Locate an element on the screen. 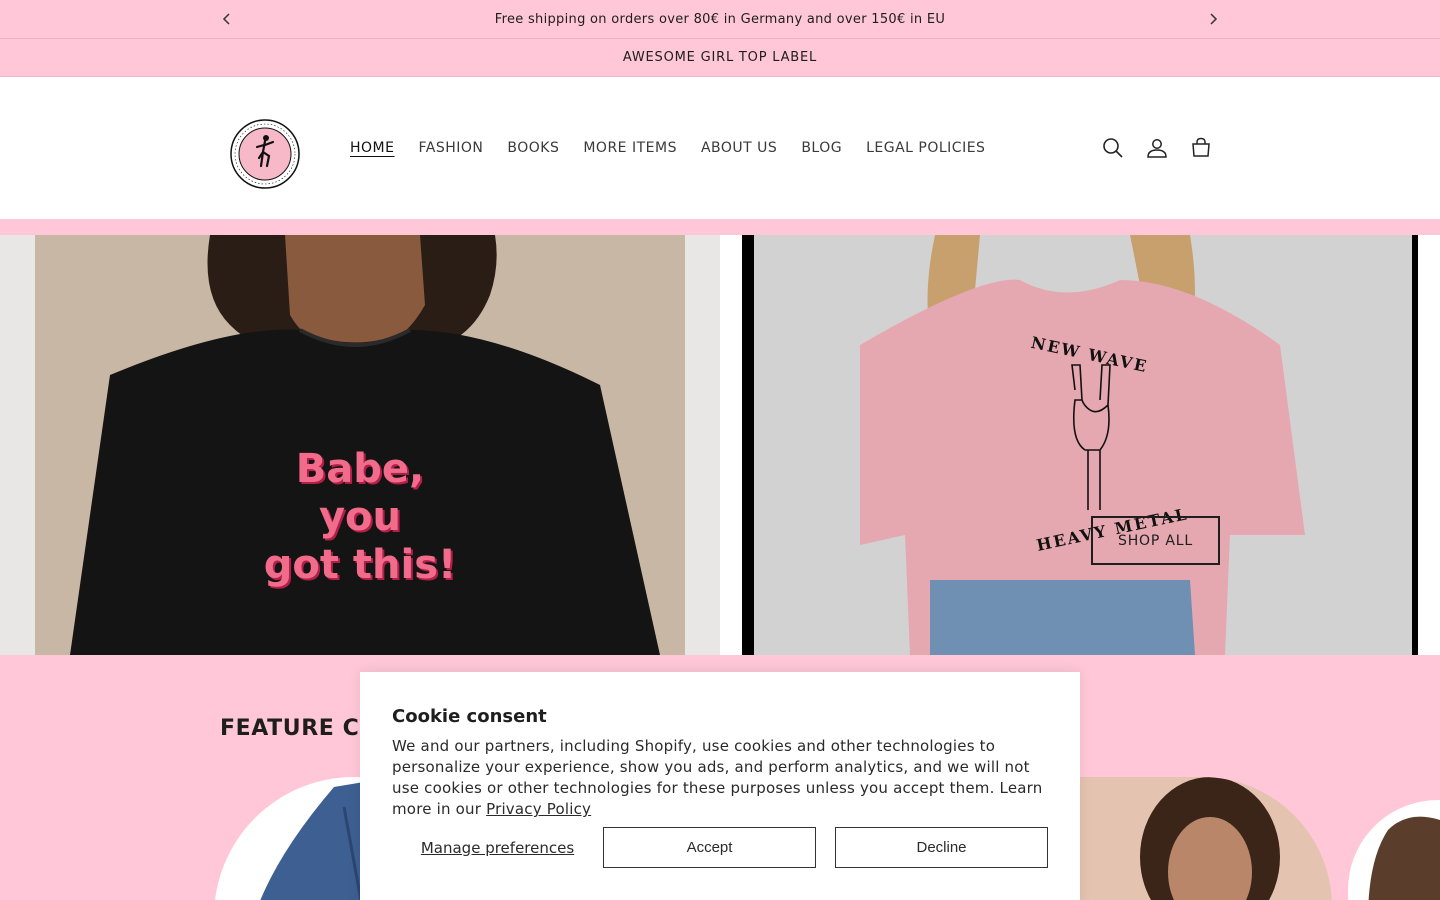 The image size is (1440, 900). top-label-text: AWESOME GIRL TOP LABEL is located at coordinates (720, 57).